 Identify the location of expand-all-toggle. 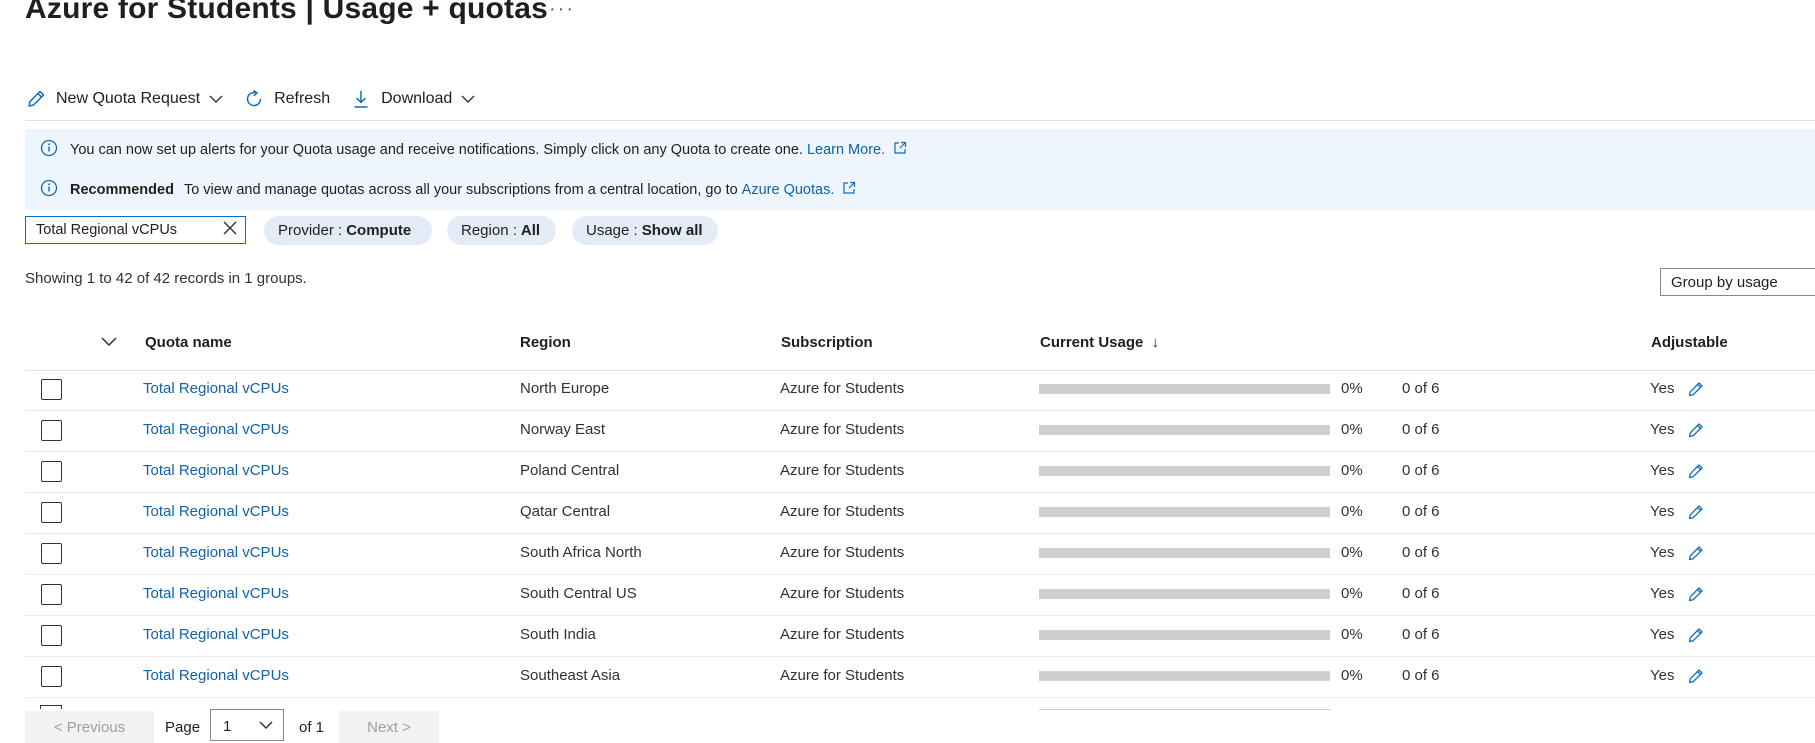
(109, 343).